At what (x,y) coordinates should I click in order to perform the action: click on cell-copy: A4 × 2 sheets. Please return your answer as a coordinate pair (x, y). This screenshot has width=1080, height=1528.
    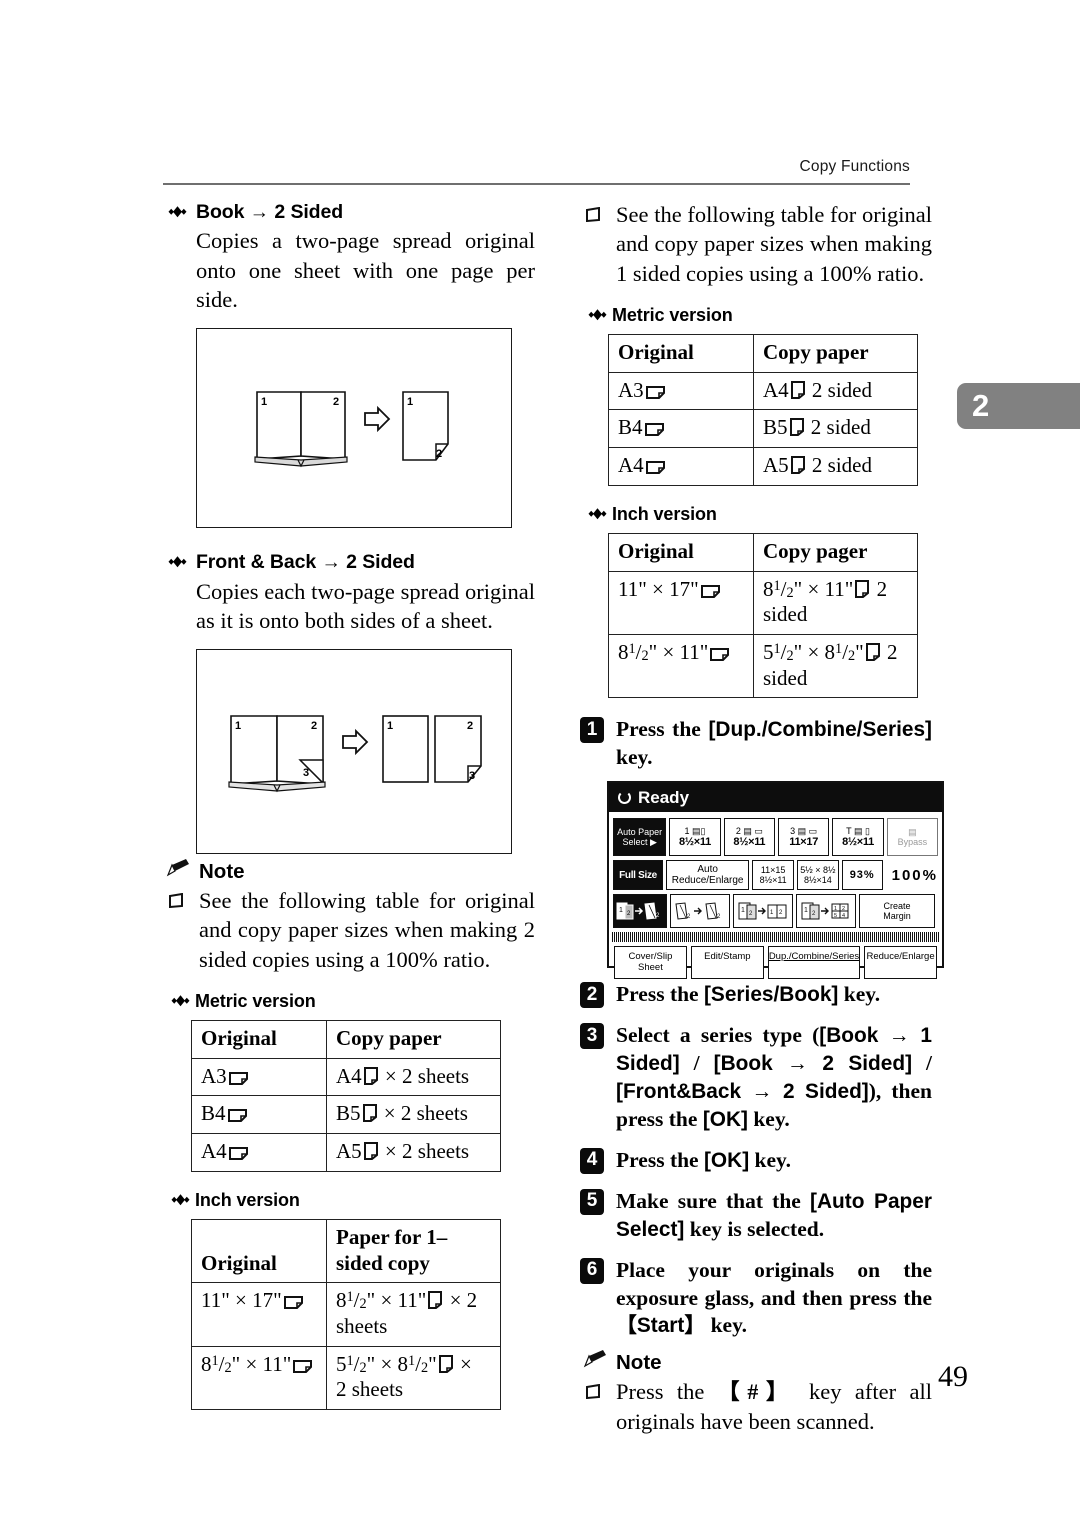
    Looking at the image, I should click on (413, 1077).